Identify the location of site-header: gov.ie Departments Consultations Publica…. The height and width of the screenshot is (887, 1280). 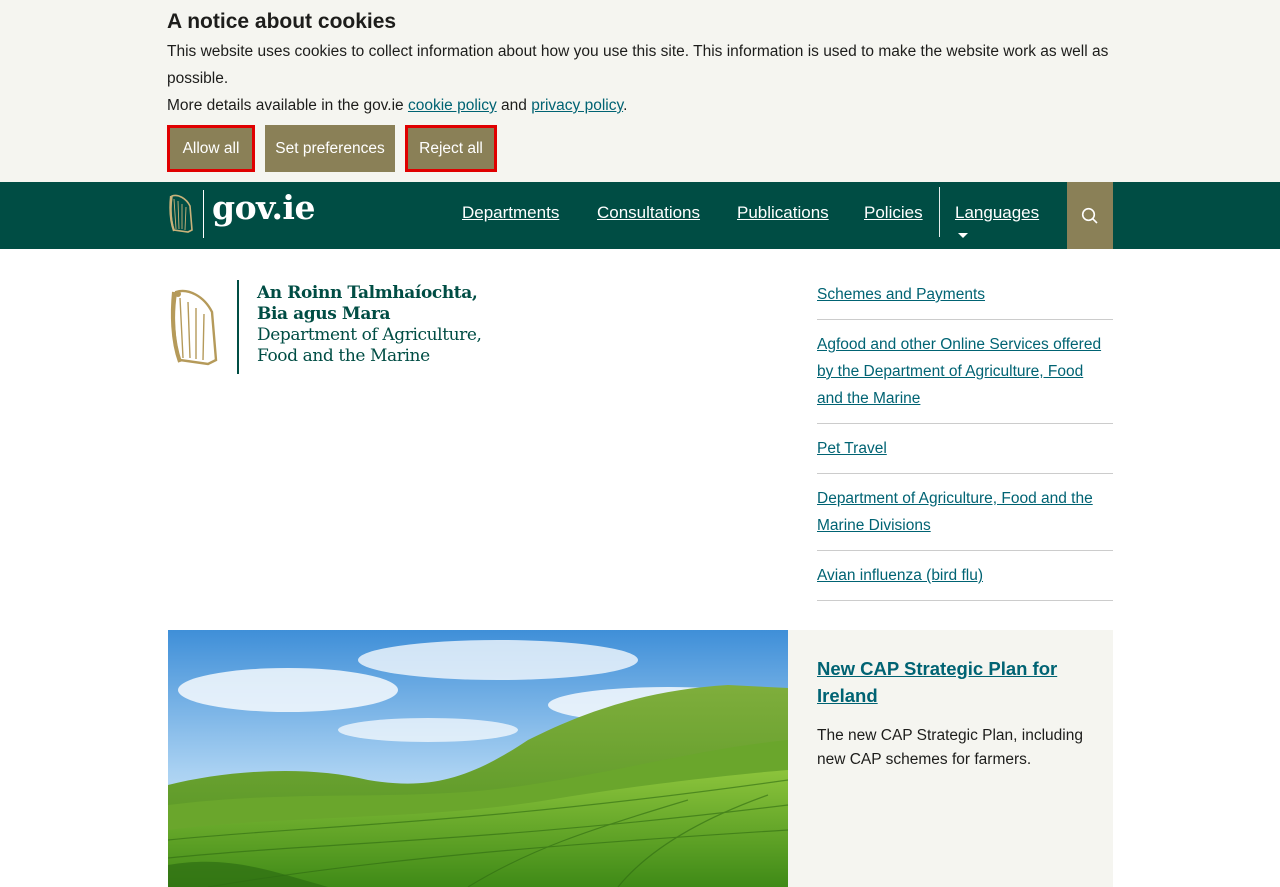
(640, 215).